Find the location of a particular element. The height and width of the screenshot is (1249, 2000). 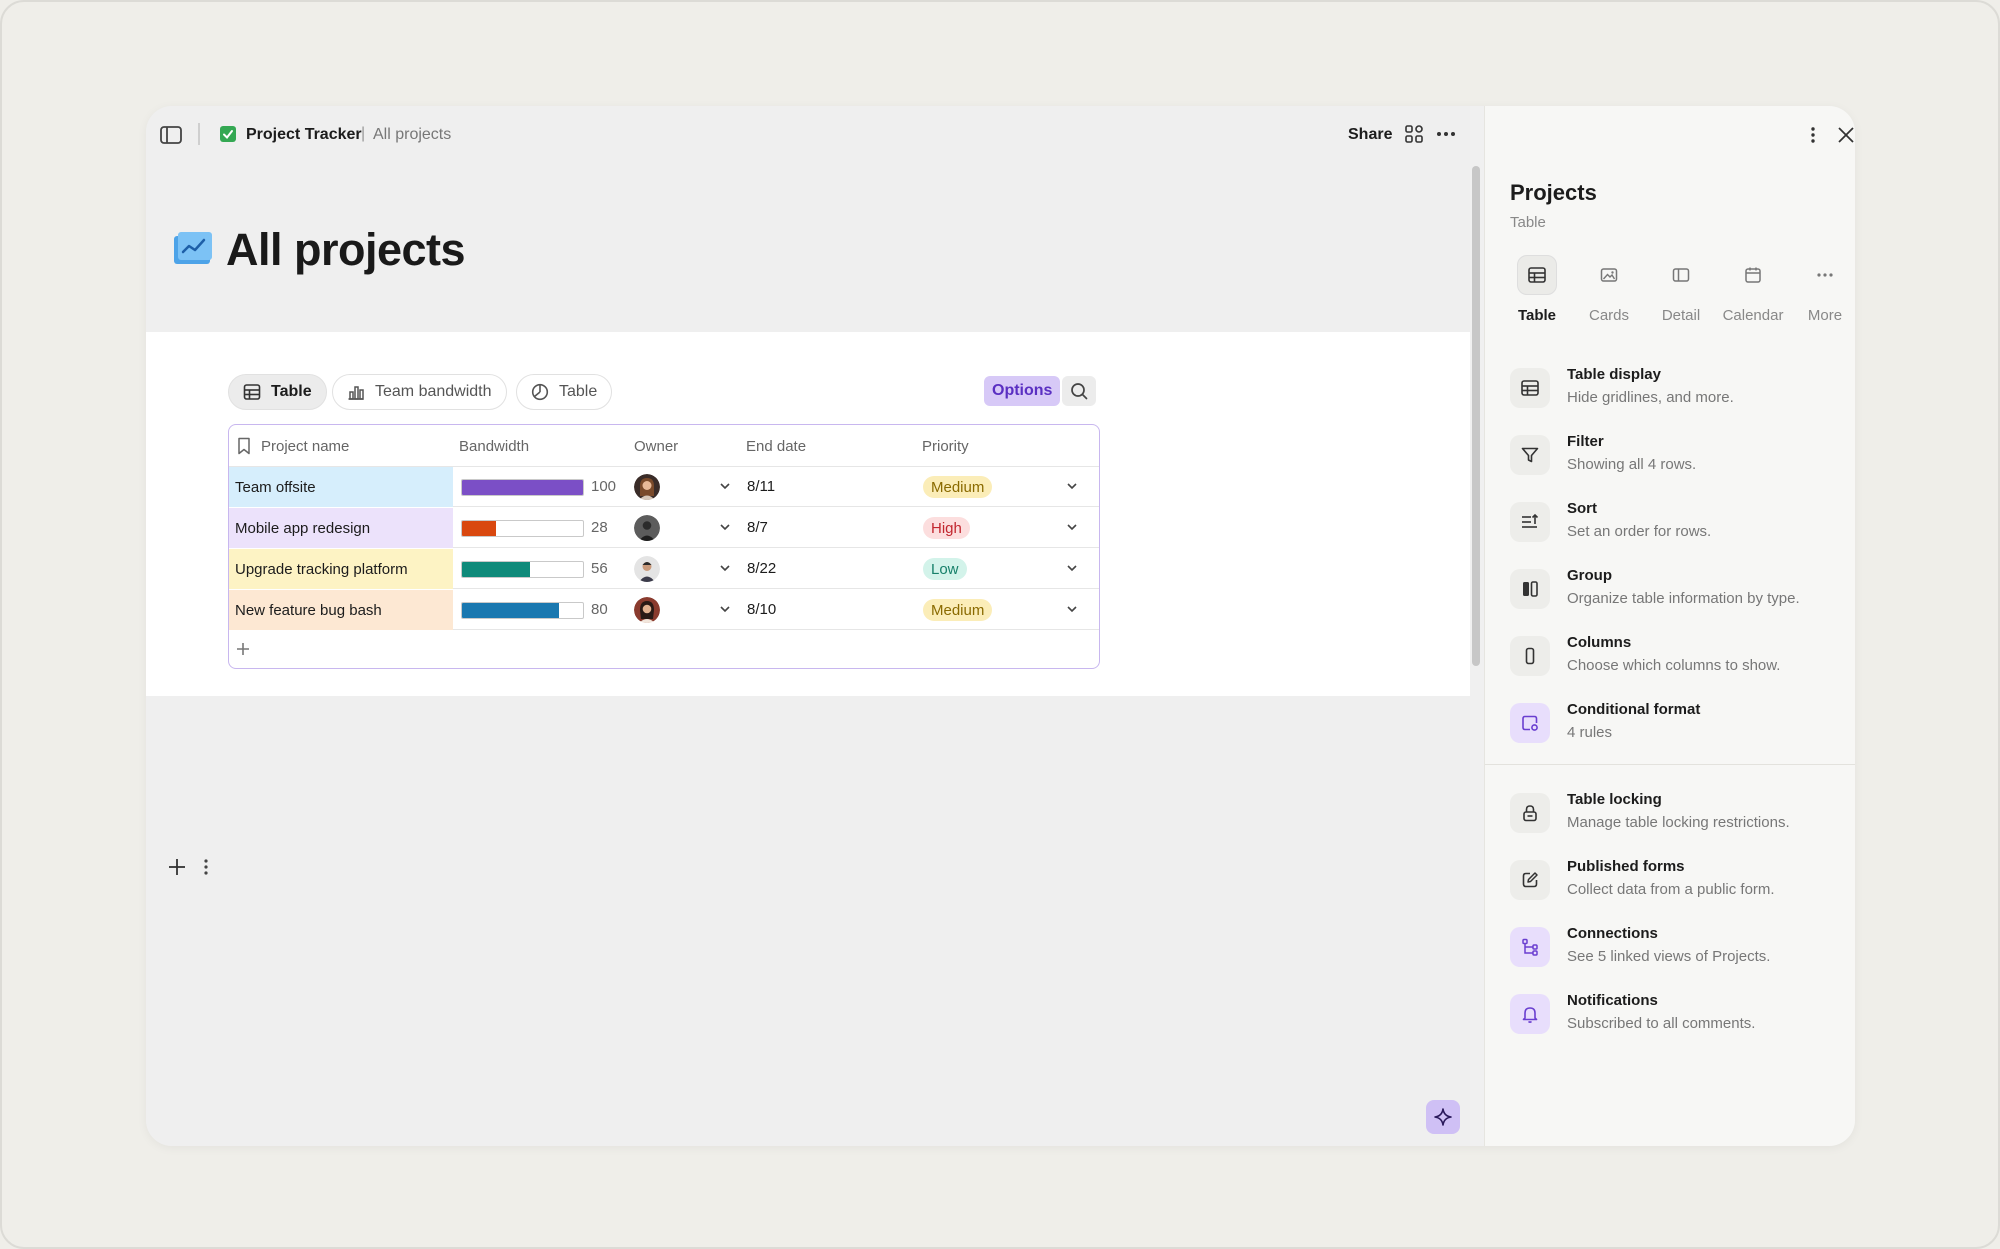

search-button is located at coordinates (1079, 391).